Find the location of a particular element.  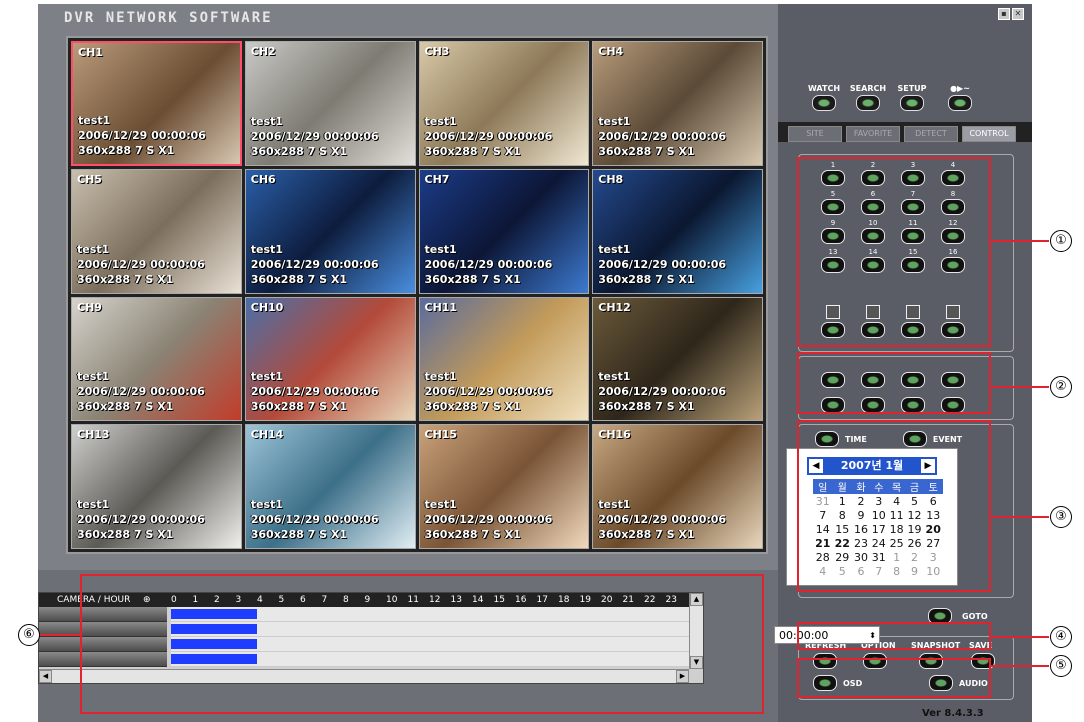

channel-label: CH2 is located at coordinates (263, 51).